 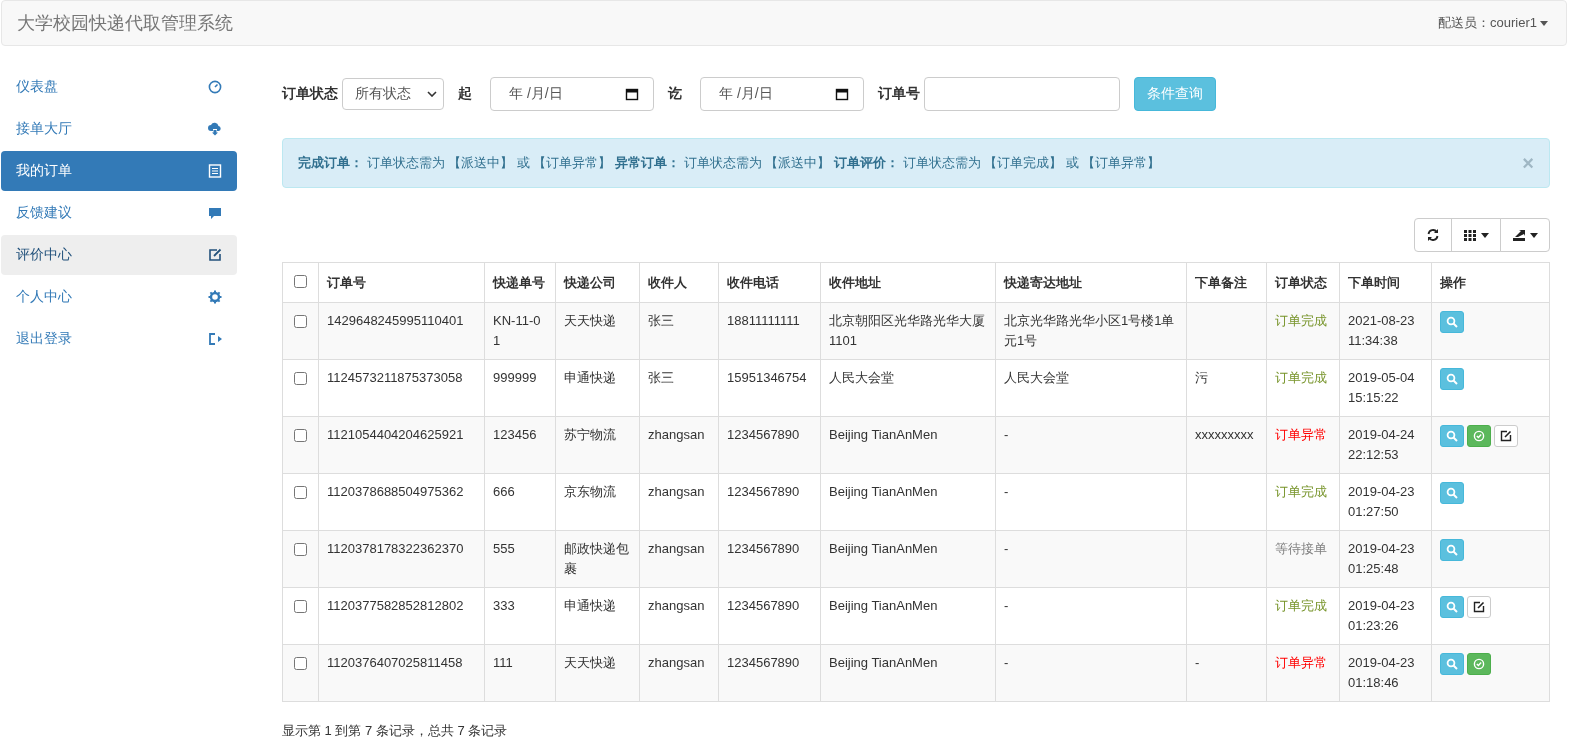 What do you see at coordinates (119, 129) in the screenshot?
I see `sidebar-item: 接单大厅` at bounding box center [119, 129].